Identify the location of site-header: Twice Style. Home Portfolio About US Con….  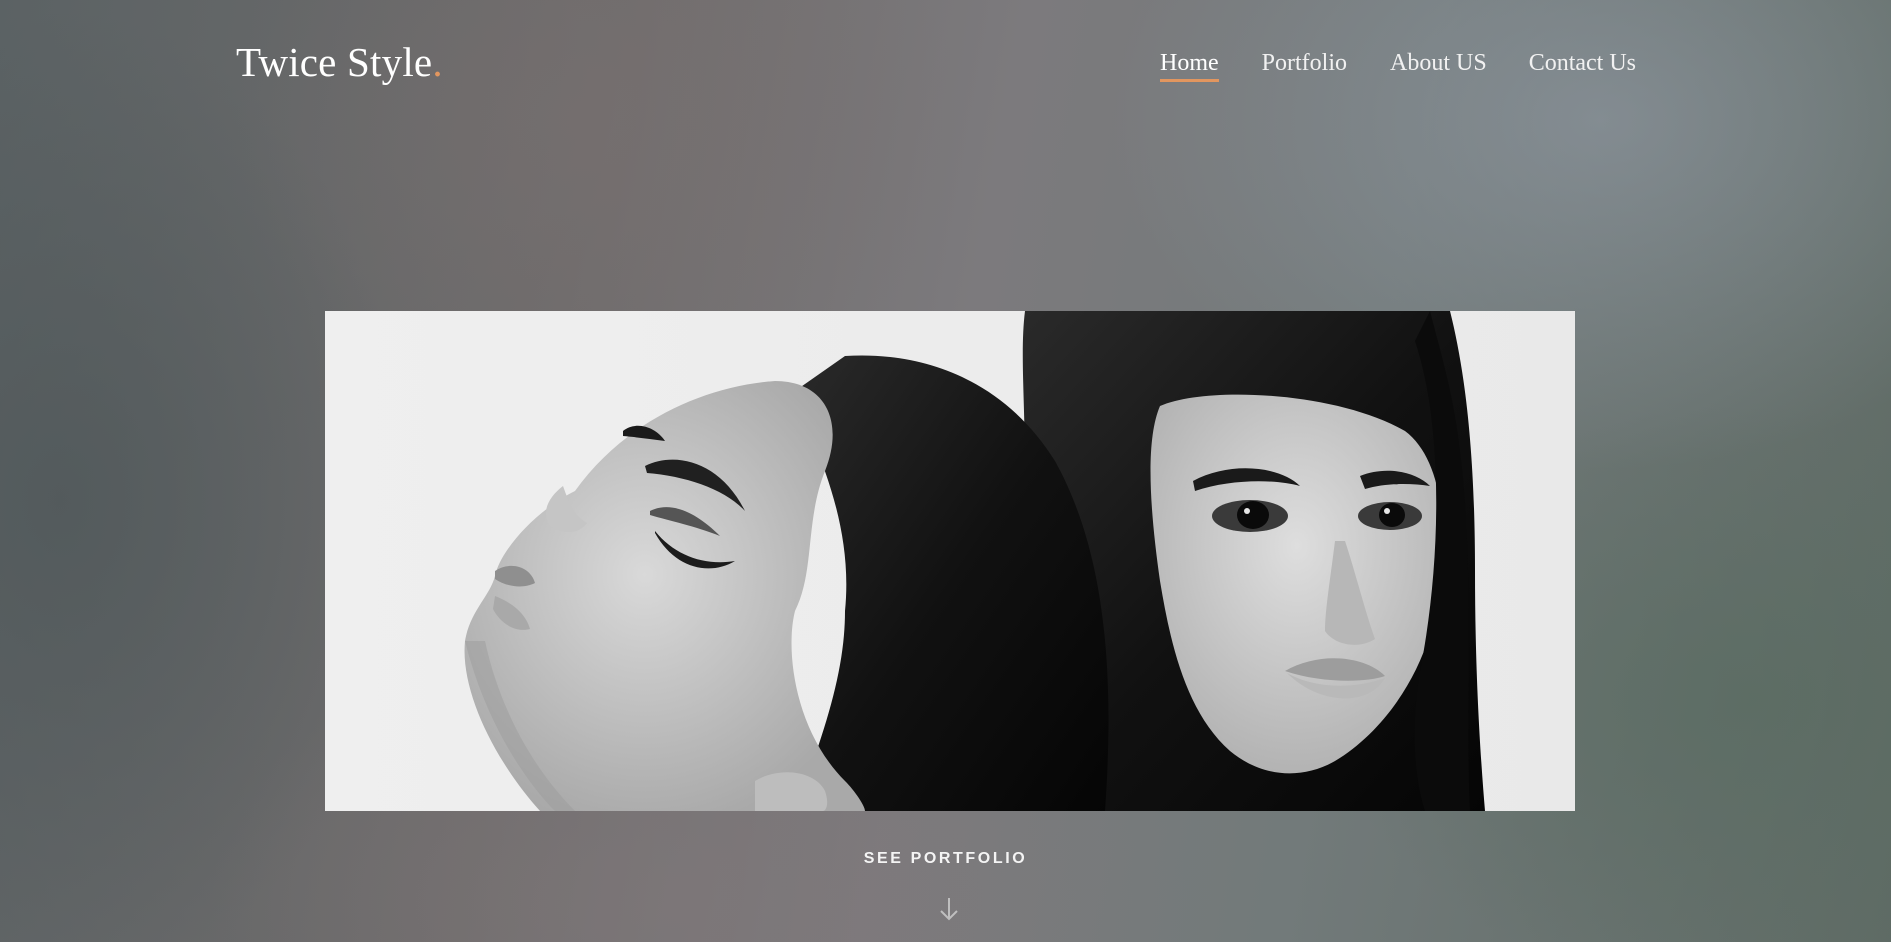
(945, 65).